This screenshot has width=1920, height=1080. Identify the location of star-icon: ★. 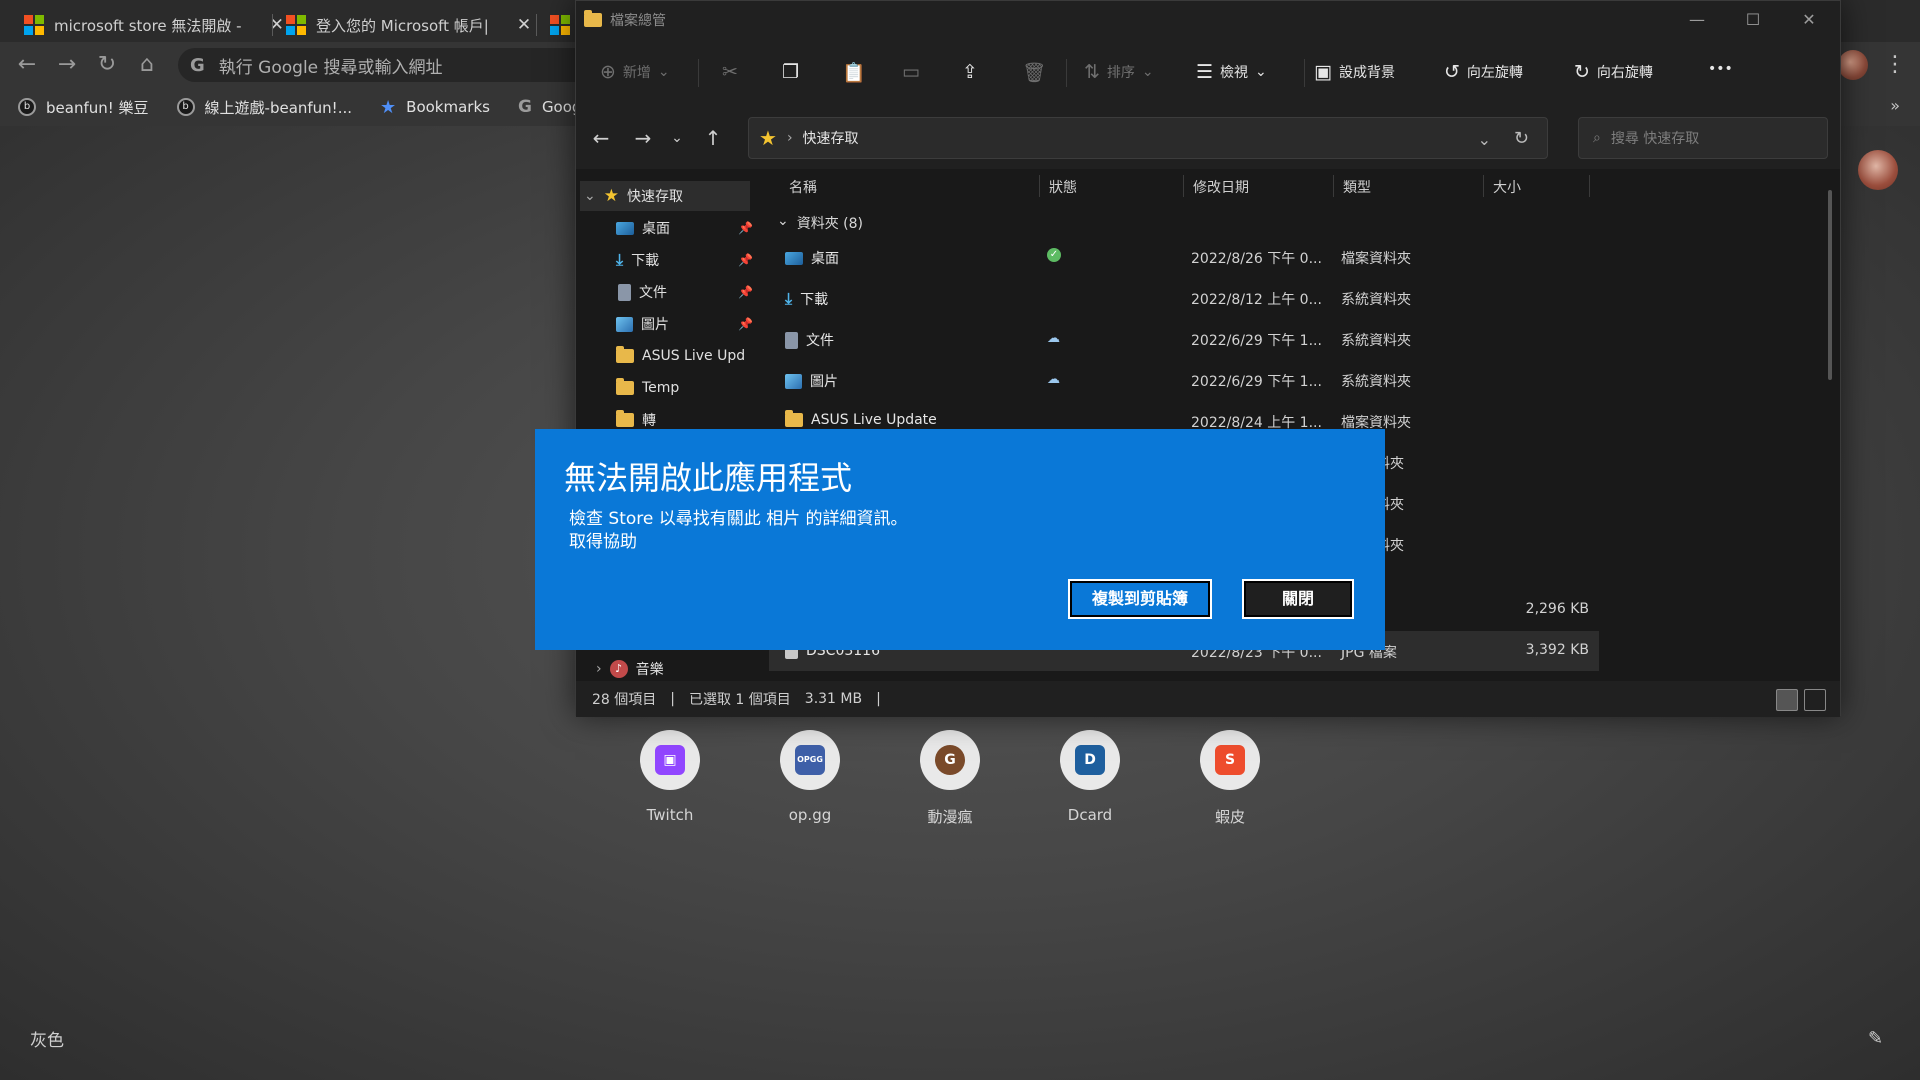
(768, 138).